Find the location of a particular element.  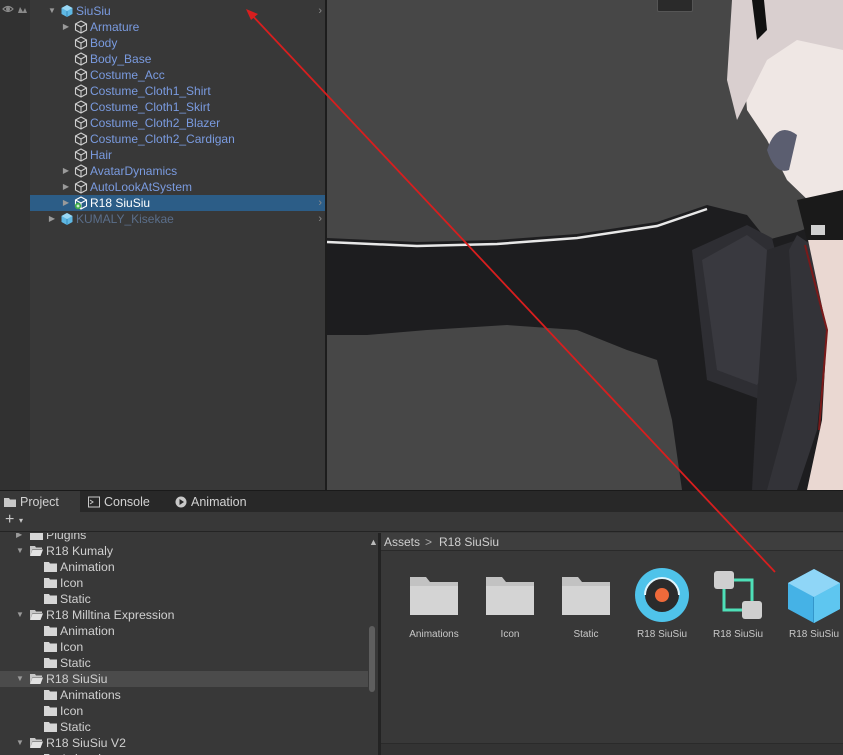

hierarchy-row-label: Costume_Cloth1_Skirt is located at coordinates (150, 107).